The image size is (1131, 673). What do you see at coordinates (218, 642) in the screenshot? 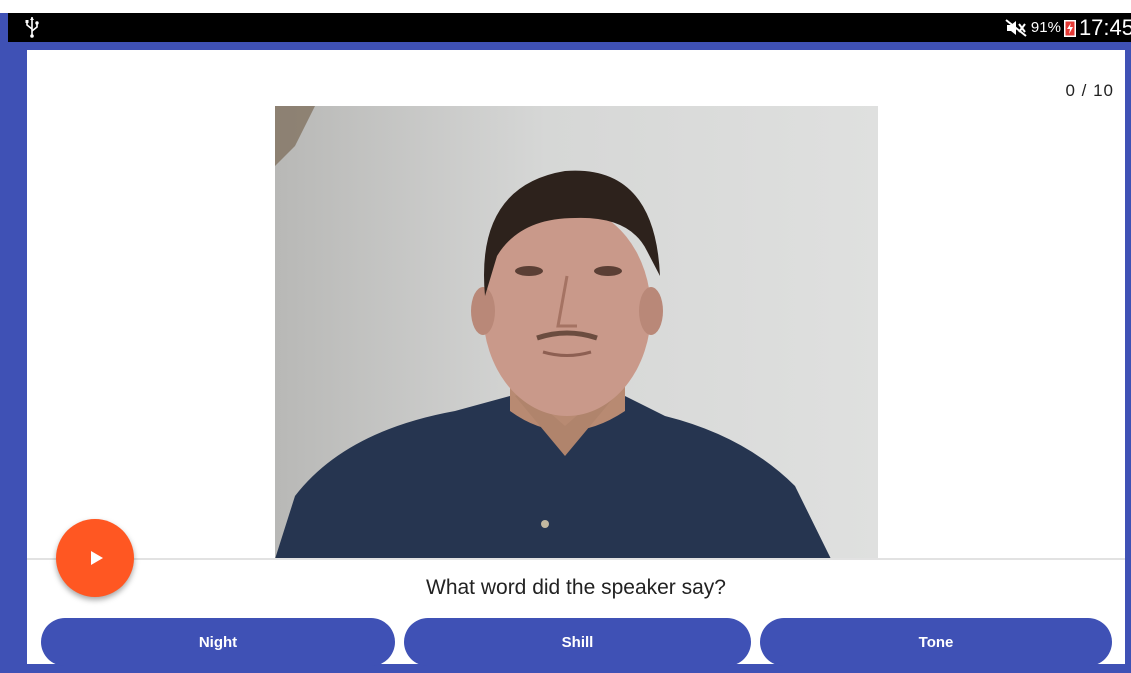
I see `answer-button-1: Night` at bounding box center [218, 642].